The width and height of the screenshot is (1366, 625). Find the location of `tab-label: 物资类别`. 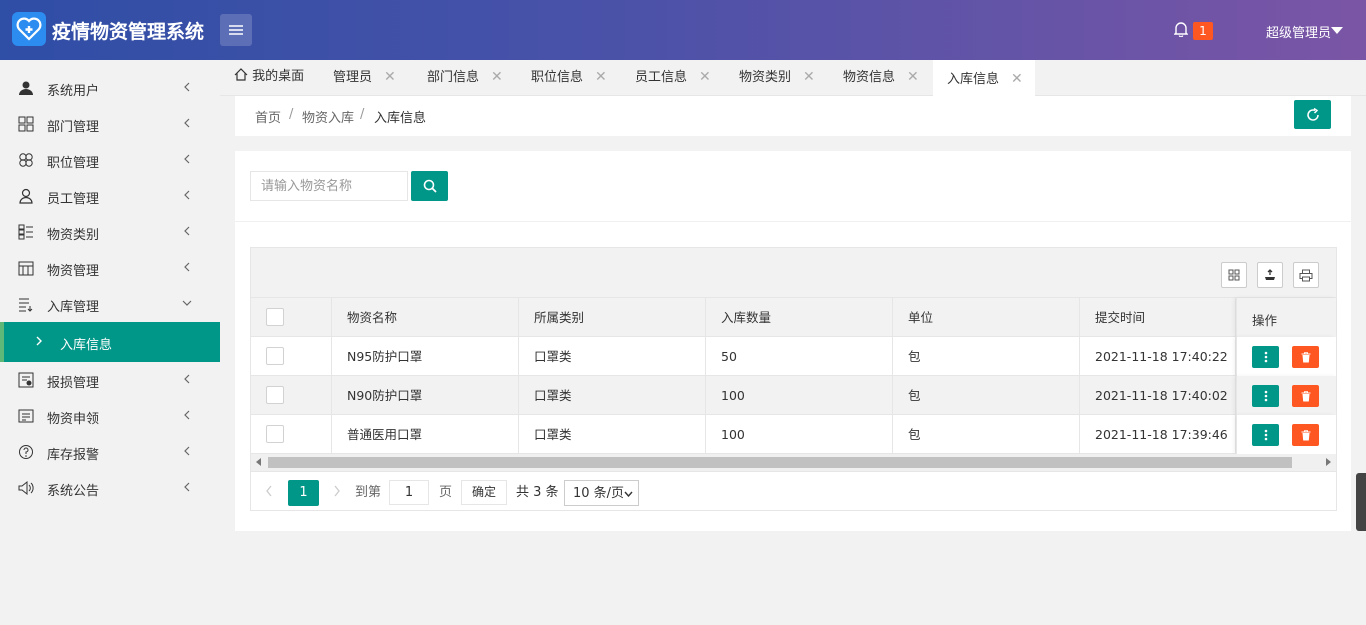

tab-label: 物资类别 is located at coordinates (765, 77).